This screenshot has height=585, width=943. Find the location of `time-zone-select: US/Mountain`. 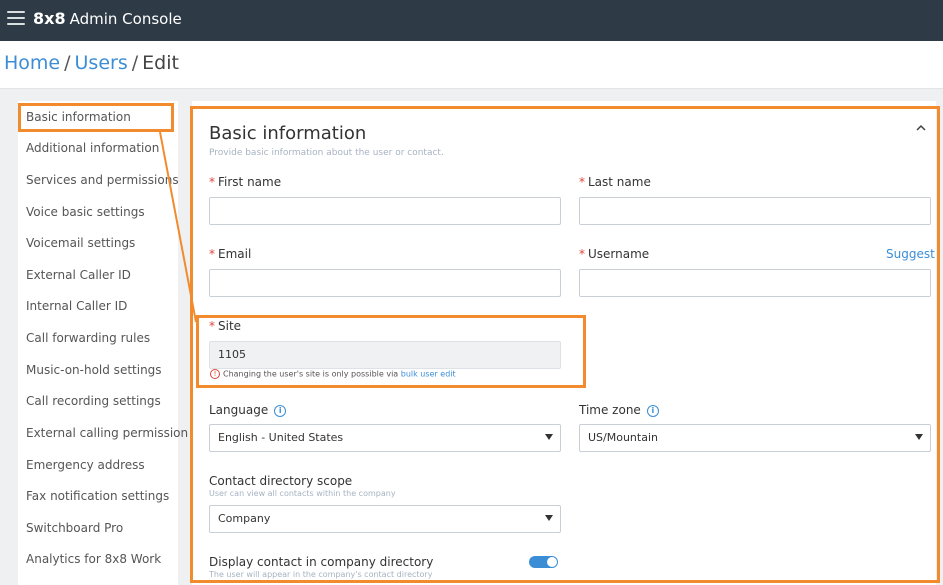

time-zone-select: US/Mountain is located at coordinates (755, 438).